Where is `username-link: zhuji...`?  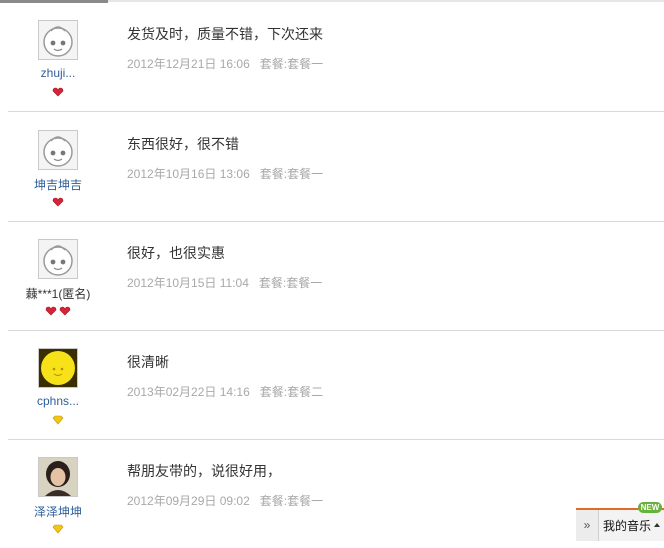 username-link: zhuji... is located at coordinates (58, 73).